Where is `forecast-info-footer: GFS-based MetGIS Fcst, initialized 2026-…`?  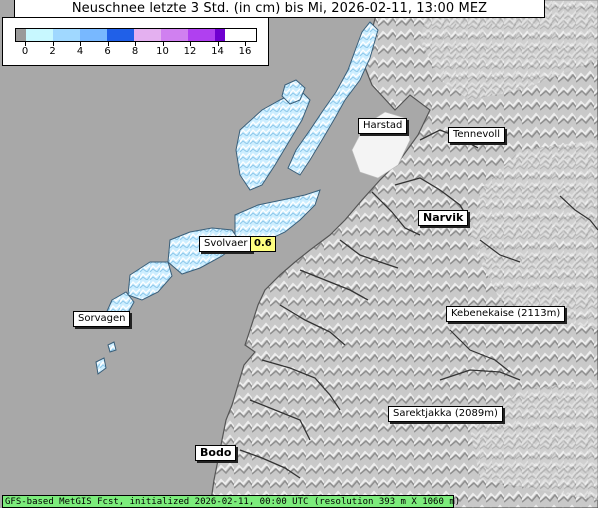
forecast-info-footer: GFS-based MetGIS Fcst, initialized 2026-… is located at coordinates (231, 501).